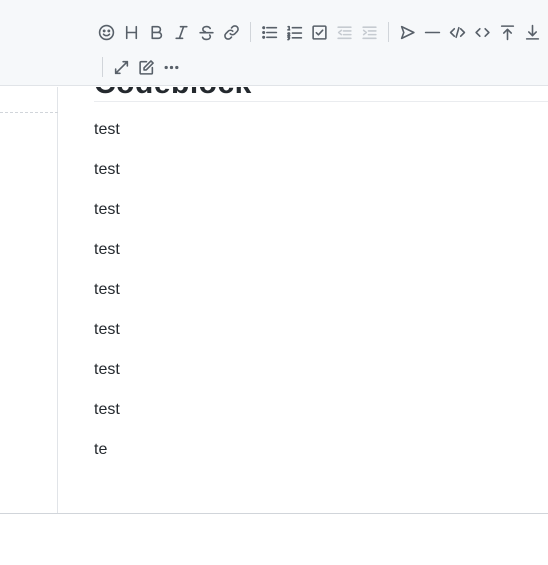  Describe the element at coordinates (106, 32) in the screenshot. I see `emoji-icon` at that location.